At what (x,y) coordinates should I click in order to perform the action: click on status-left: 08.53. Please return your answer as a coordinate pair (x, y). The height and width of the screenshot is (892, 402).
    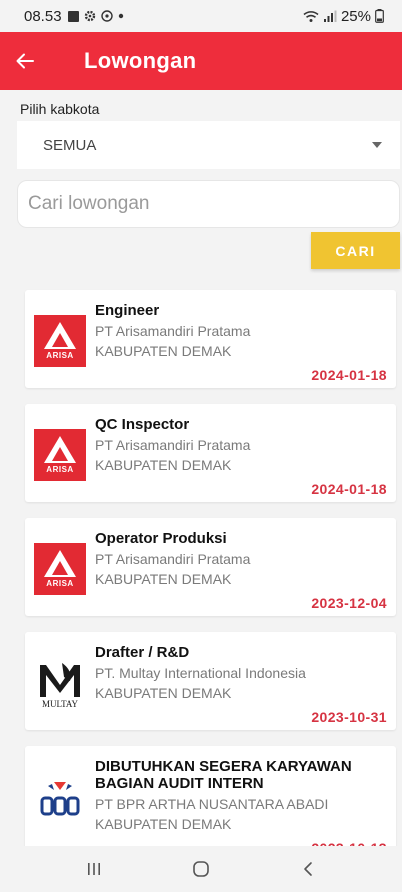
    Looking at the image, I should click on (74, 16).